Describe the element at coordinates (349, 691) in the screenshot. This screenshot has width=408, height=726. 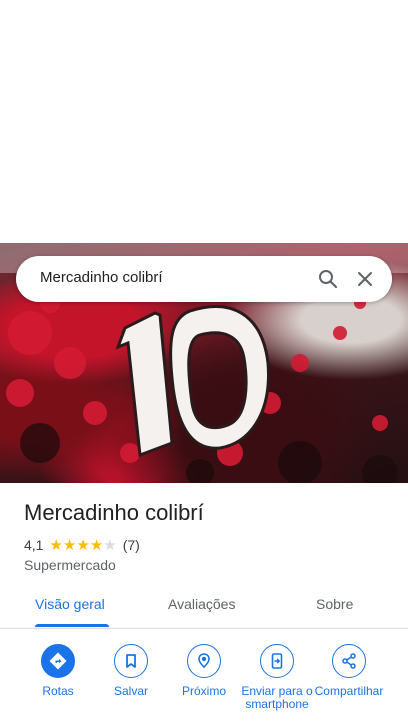
I see `share-label: Compartilhar` at that location.